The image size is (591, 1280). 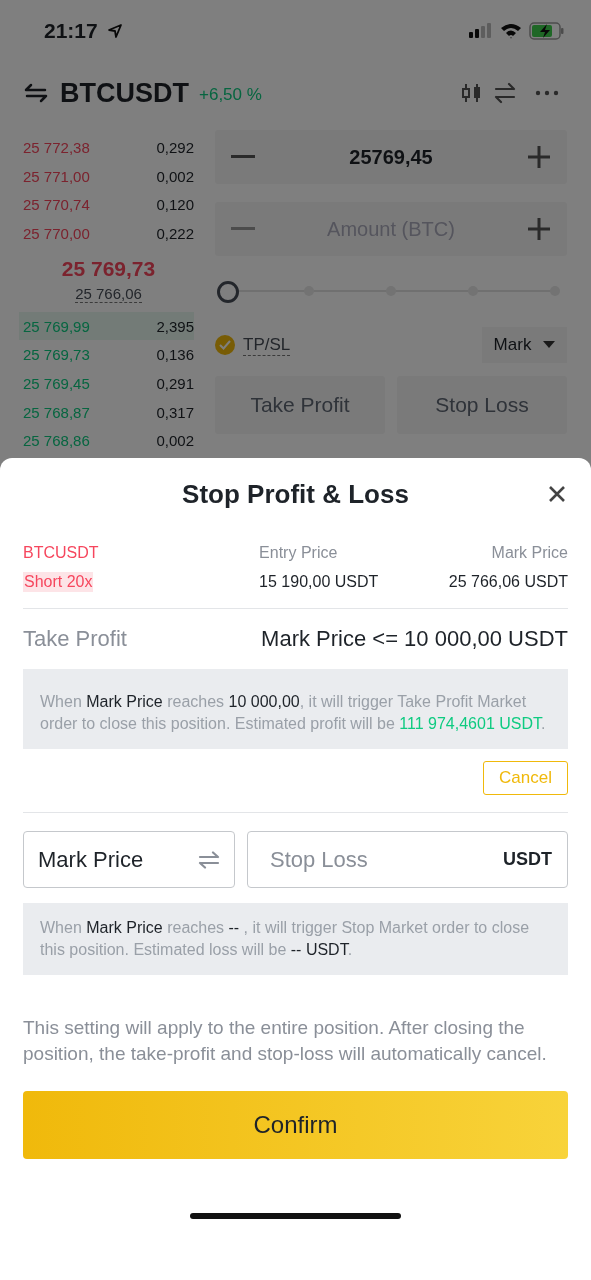 I want to click on order-quantity: 0,136, so click(x=175, y=355).